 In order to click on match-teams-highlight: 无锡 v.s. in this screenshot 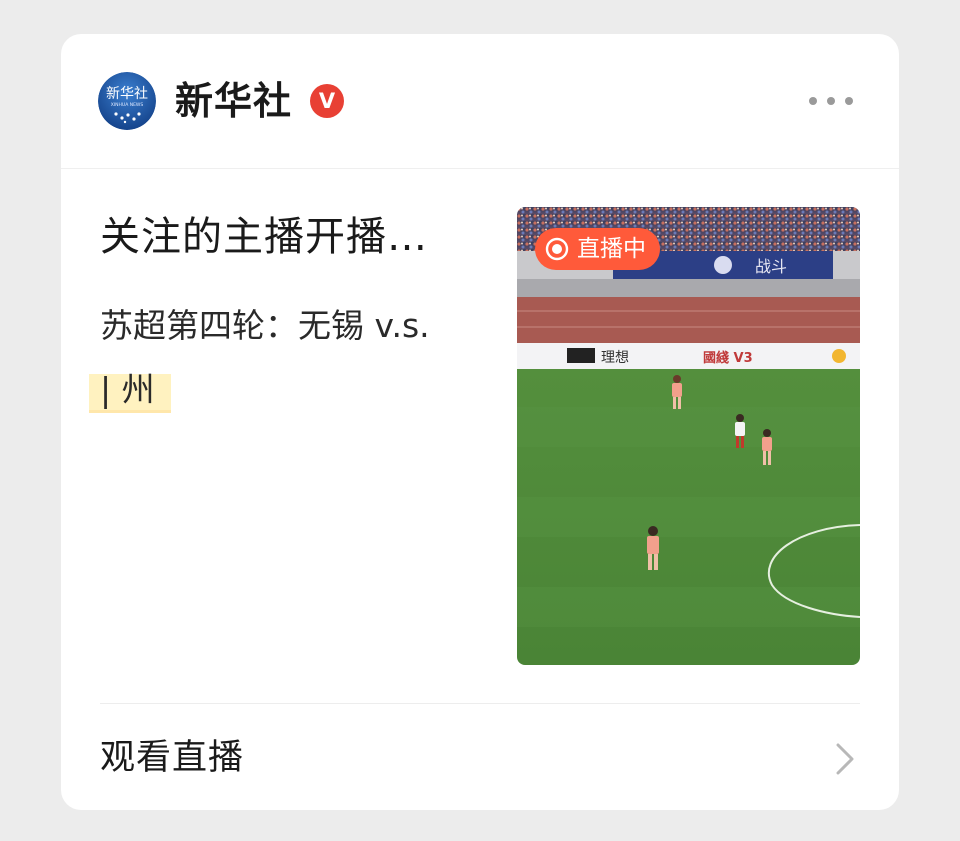, I will do `click(362, 327)`.